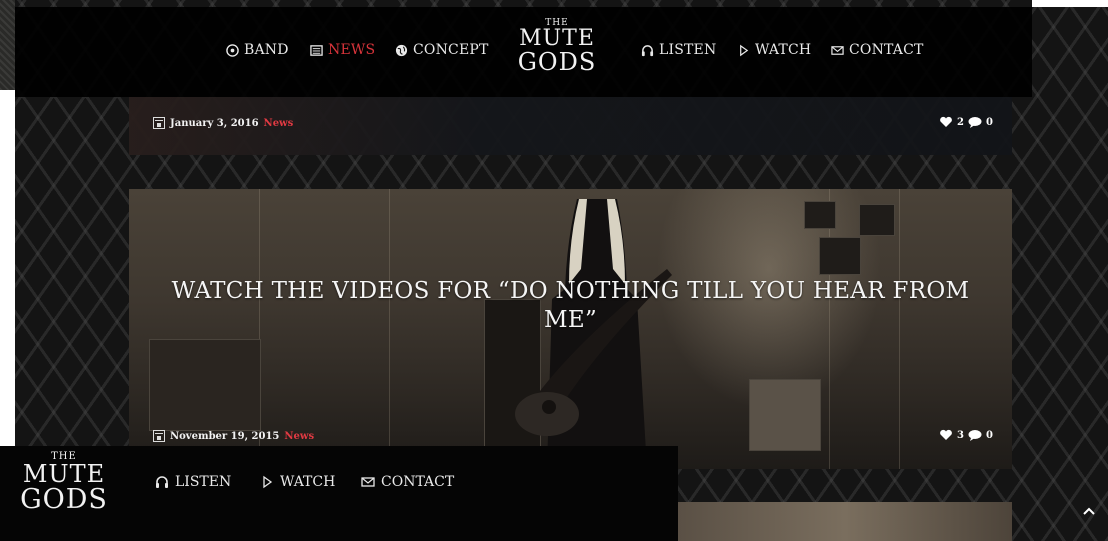 The height and width of the screenshot is (541, 1108). What do you see at coordinates (232, 50) in the screenshot?
I see `band-icon` at bounding box center [232, 50].